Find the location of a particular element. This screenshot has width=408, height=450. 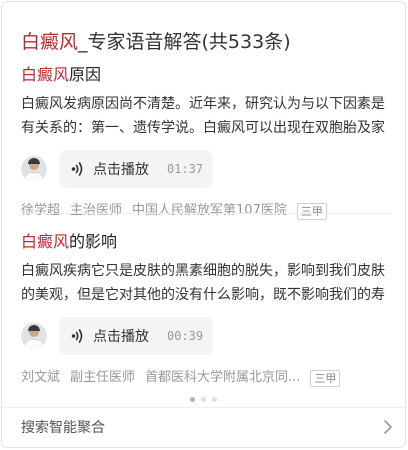

audio-player-row: 点击播放 01:37 is located at coordinates (207, 169).